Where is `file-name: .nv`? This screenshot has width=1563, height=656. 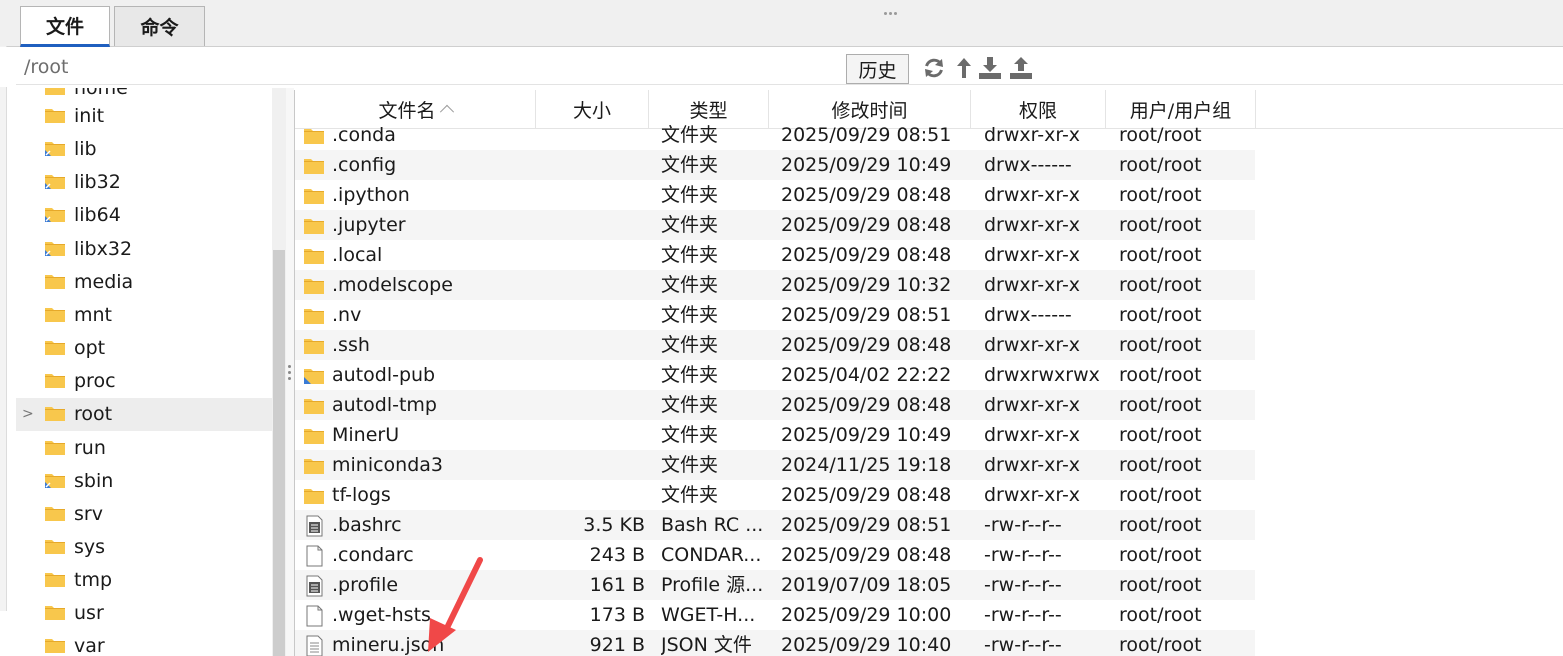
file-name: .nv is located at coordinates (347, 315).